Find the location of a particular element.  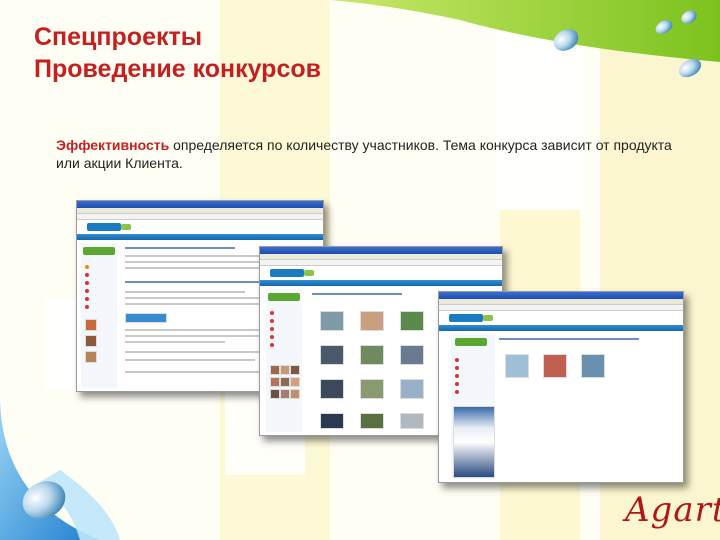

contest-entries-screenshot is located at coordinates (561, 387).